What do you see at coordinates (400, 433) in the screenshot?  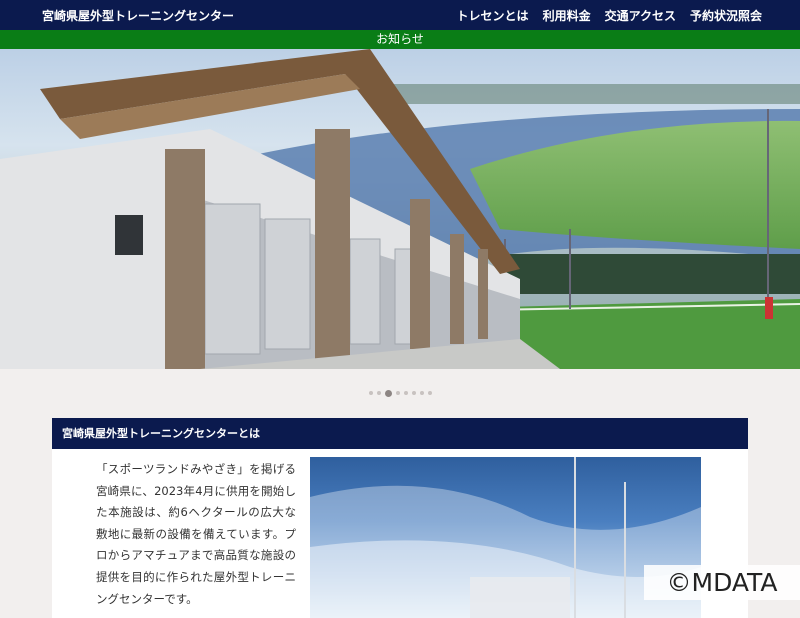 I see `about-heading: 宮崎県屋外型トレーニングセンターとは` at bounding box center [400, 433].